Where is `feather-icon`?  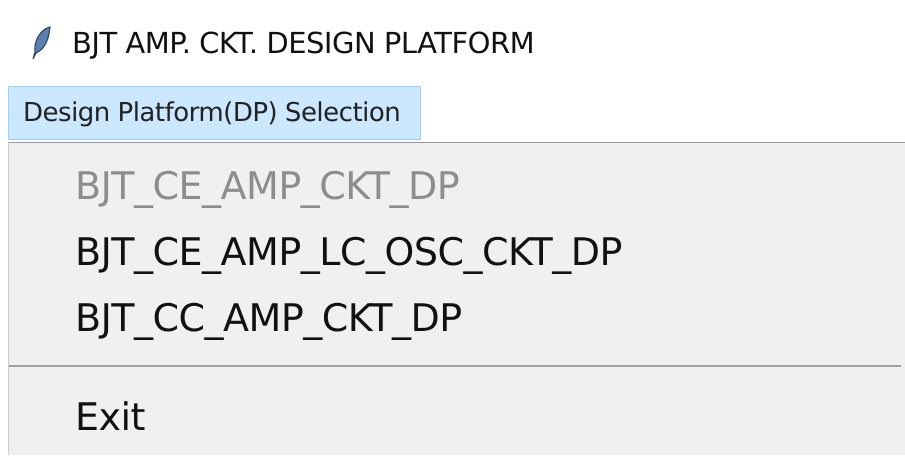 feather-icon is located at coordinates (41, 43).